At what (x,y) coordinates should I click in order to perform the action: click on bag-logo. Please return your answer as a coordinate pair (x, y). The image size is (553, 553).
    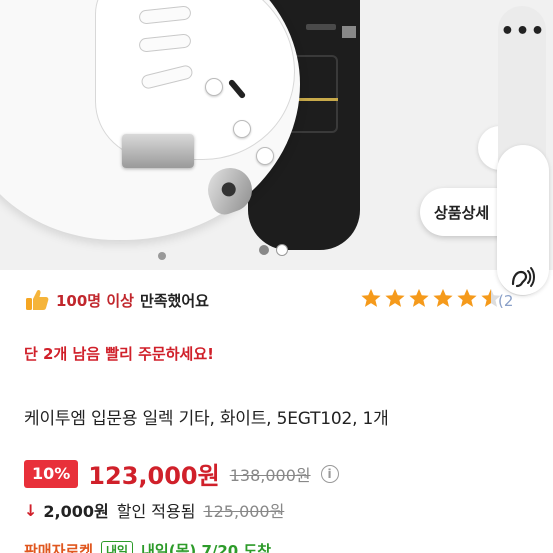
    Looking at the image, I should click on (321, 27).